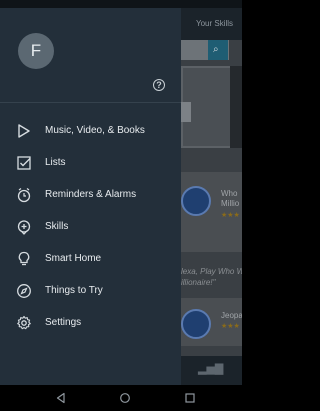 This screenshot has width=320, height=411. Describe the element at coordinates (24, 195) in the screenshot. I see `alarm-clock-icon` at that location.